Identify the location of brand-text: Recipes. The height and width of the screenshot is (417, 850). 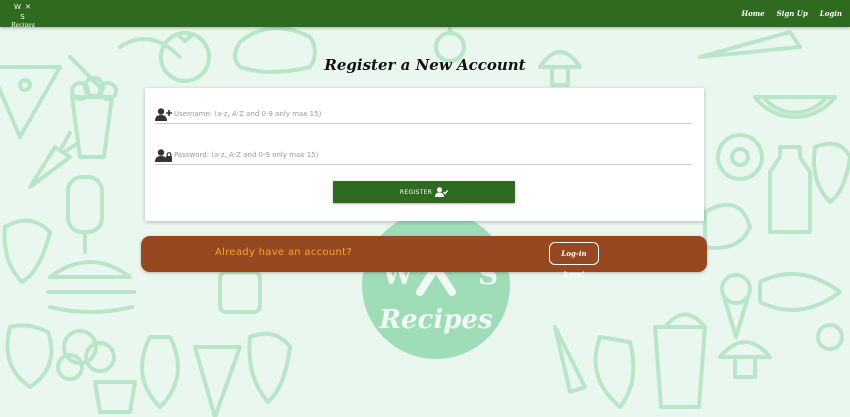
(23, 25).